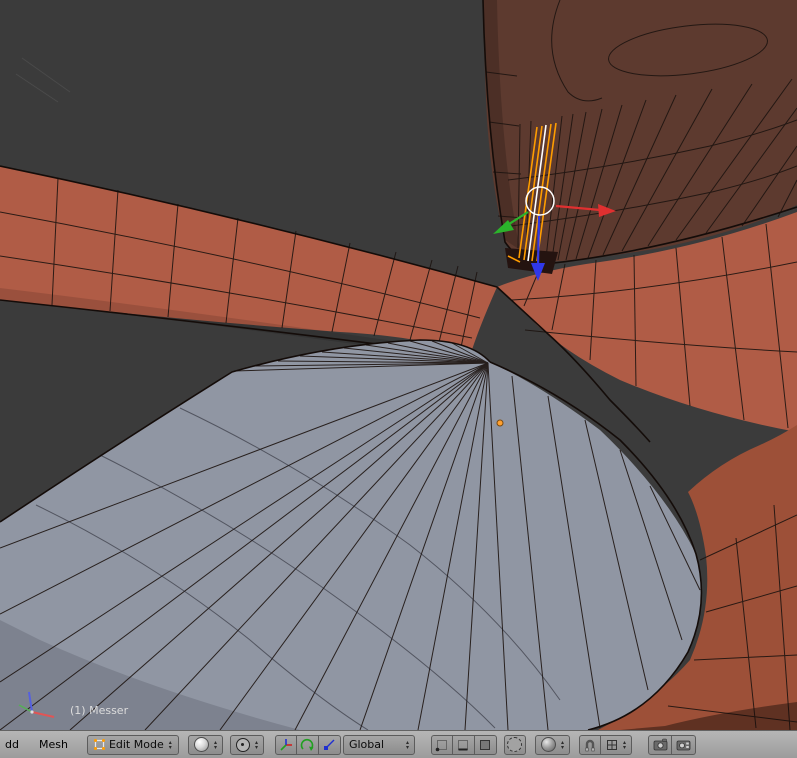 This screenshot has width=797, height=758. I want to click on viewport-shading-dropdown: ▴ ▾, so click(205, 744).